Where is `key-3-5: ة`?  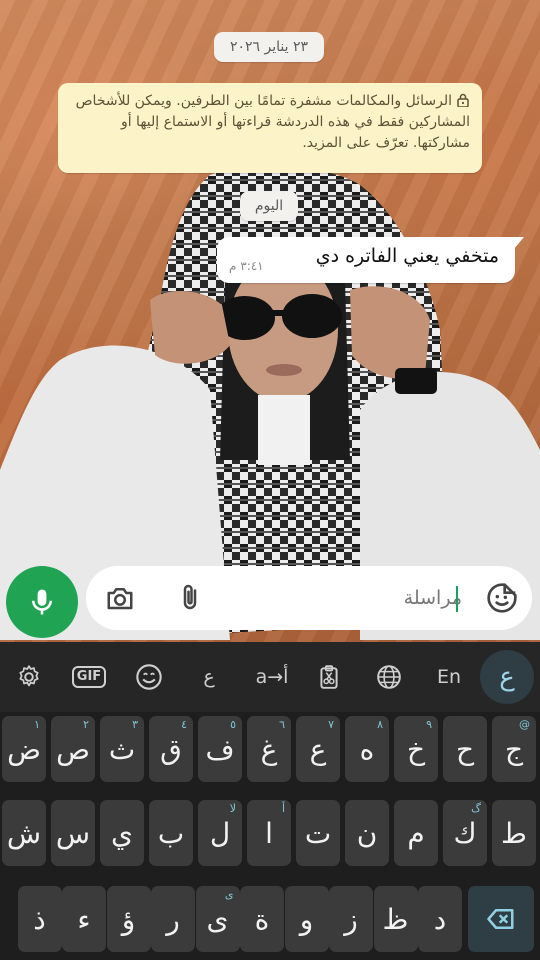
key-3-5: ة is located at coordinates (262, 919).